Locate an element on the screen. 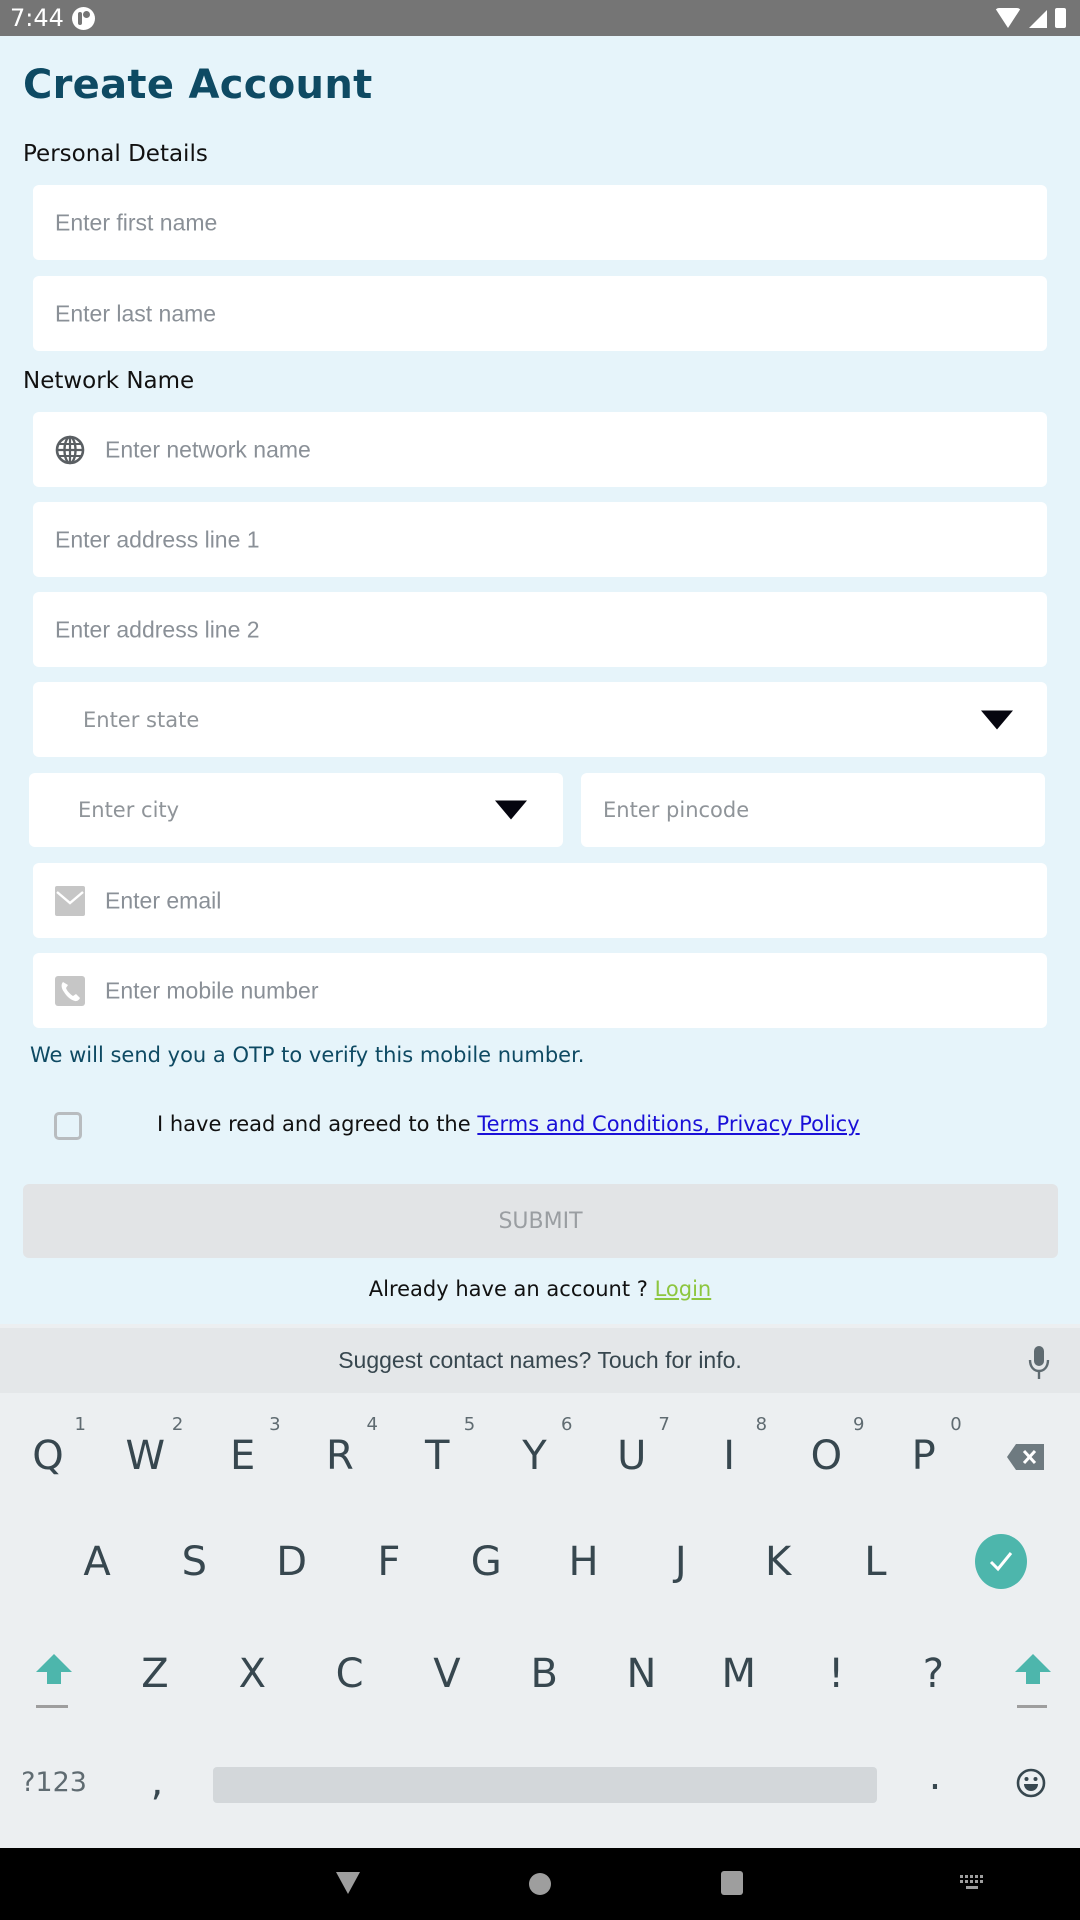 The image size is (1080, 1920). key-v: V is located at coordinates (447, 1674).